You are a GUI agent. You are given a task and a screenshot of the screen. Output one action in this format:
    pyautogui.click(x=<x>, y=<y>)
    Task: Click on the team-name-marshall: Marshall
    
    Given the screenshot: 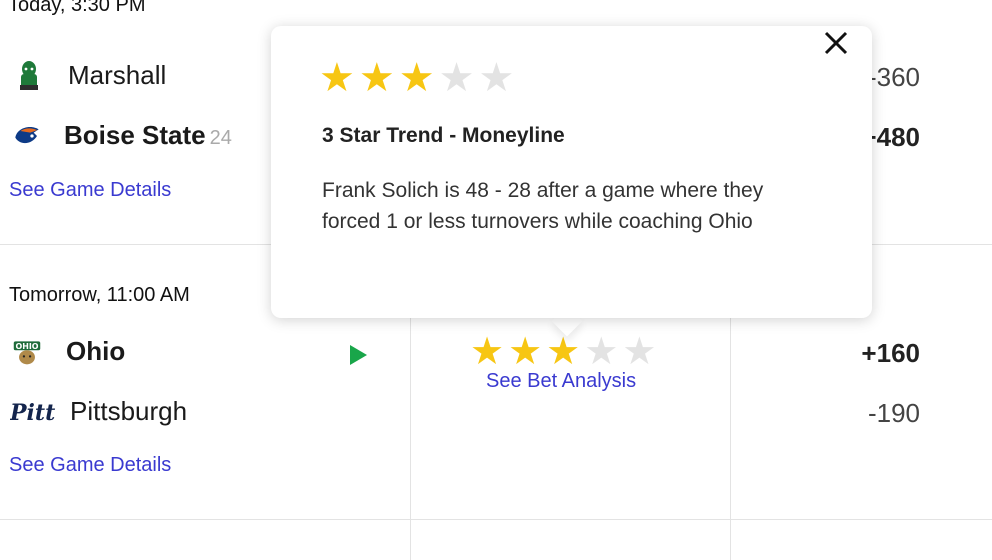 What is the action you would take?
    pyautogui.click(x=117, y=75)
    